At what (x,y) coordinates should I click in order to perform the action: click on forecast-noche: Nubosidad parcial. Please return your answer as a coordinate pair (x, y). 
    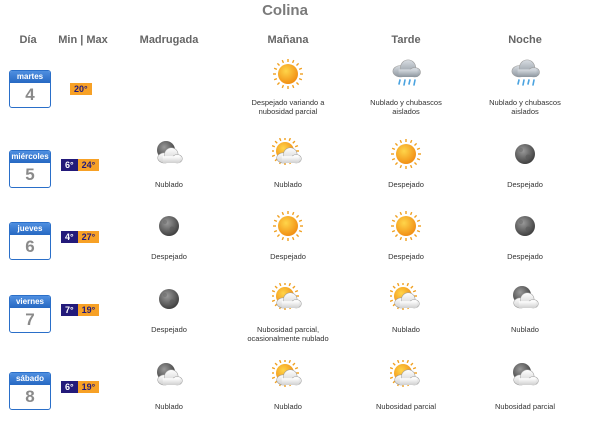
    Looking at the image, I should click on (525, 385).